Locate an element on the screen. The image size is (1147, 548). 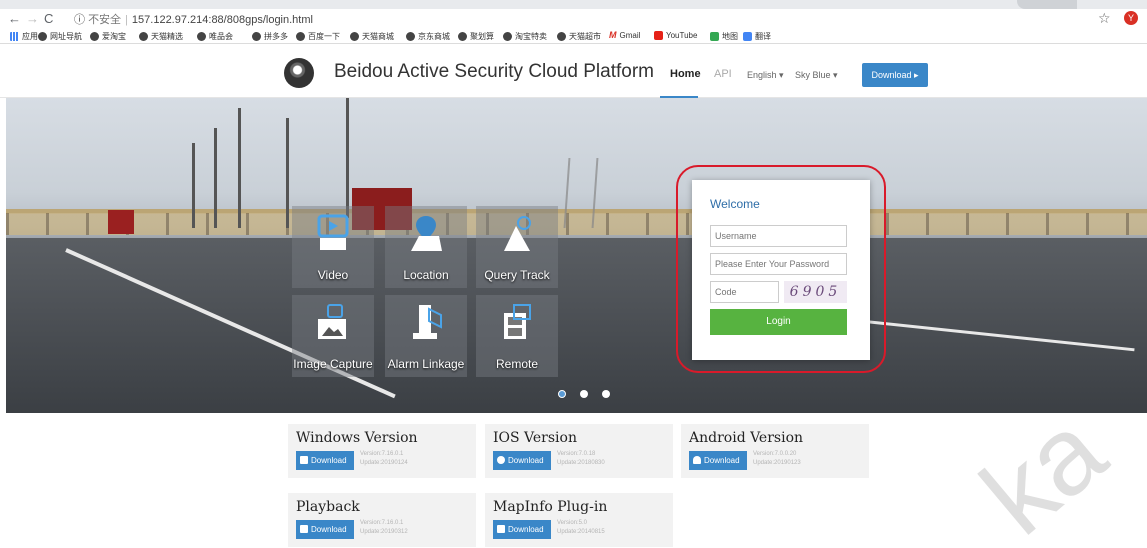
captcha-image: 6905 is located at coordinates (815, 292).